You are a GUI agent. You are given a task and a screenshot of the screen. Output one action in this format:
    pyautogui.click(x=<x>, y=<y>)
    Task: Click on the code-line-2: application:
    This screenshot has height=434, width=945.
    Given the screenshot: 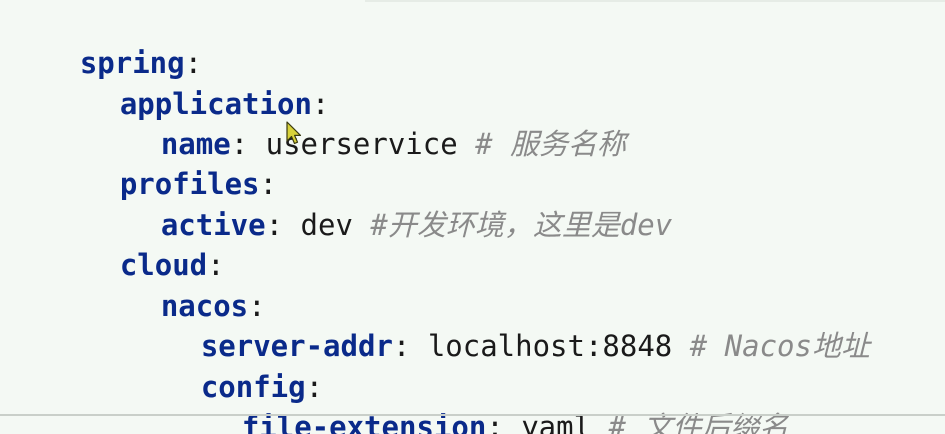 What is the action you would take?
    pyautogui.click(x=190, y=82)
    